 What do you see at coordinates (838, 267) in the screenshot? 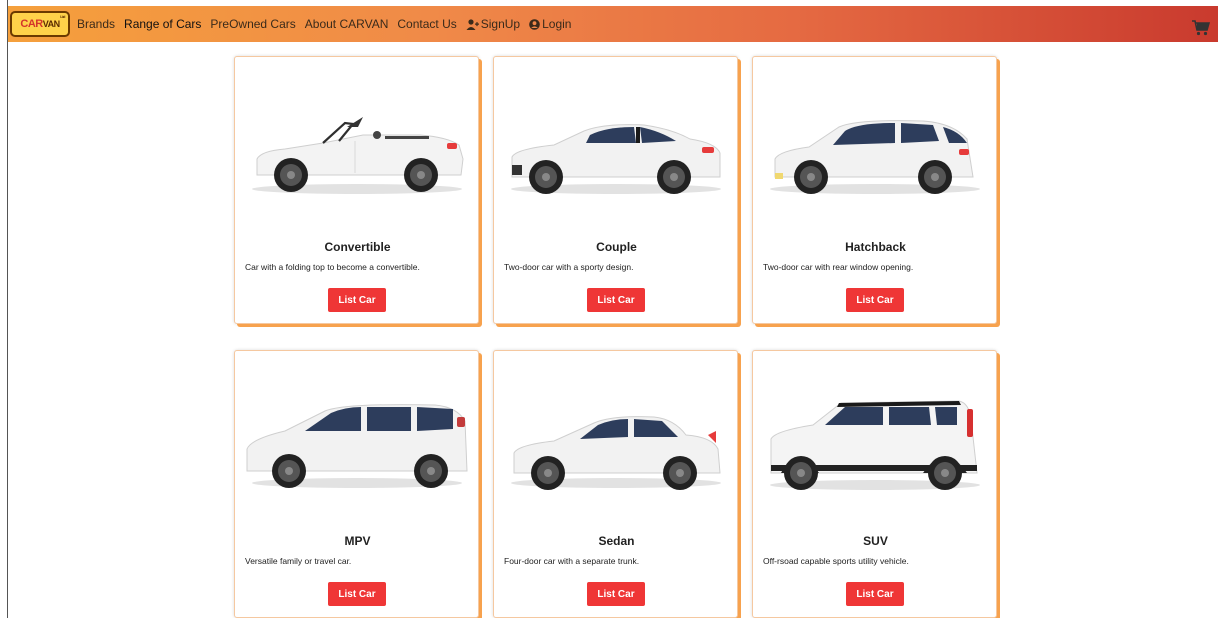
I see `card-description: Two-door car with rear window opening.` at bounding box center [838, 267].